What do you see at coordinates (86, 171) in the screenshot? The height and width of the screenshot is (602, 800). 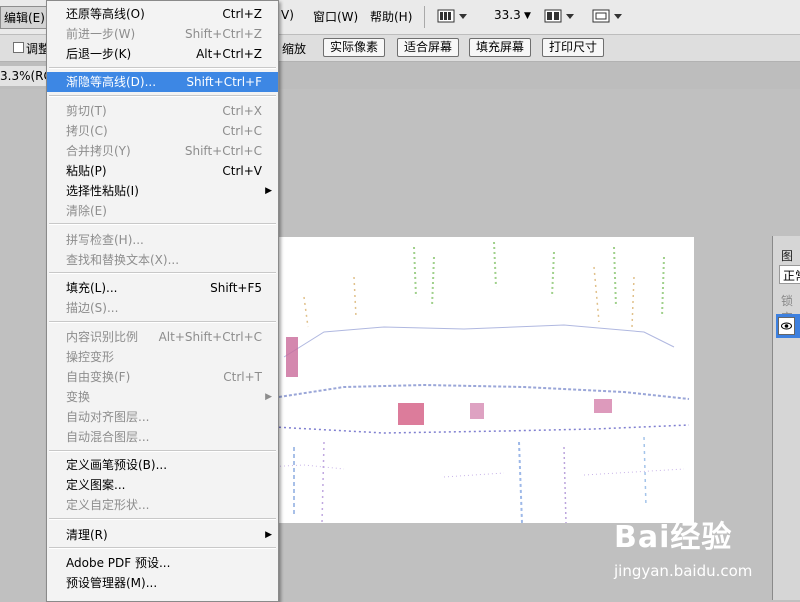 I see `menu-item-label: 粘贴(P)` at bounding box center [86, 171].